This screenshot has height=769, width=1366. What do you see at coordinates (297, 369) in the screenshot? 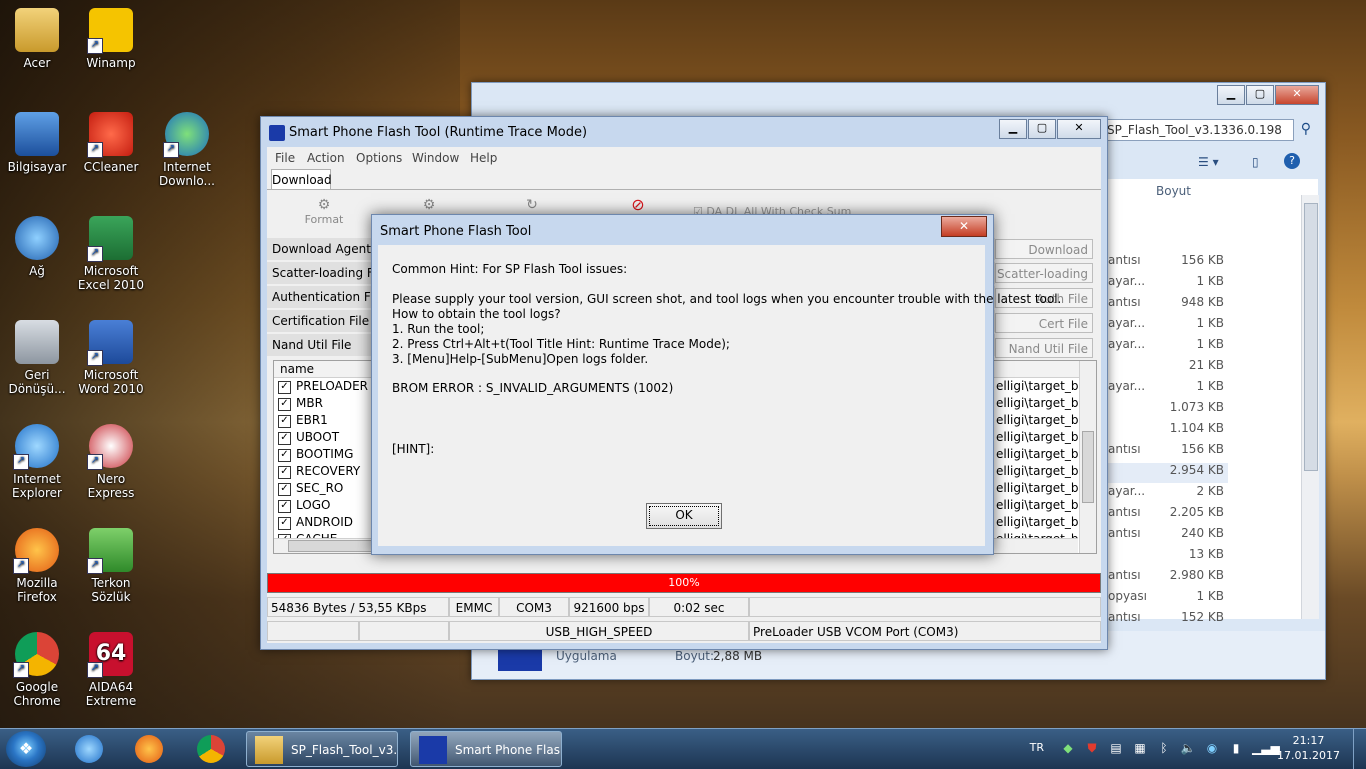
I see `column-header-name: name` at bounding box center [297, 369].